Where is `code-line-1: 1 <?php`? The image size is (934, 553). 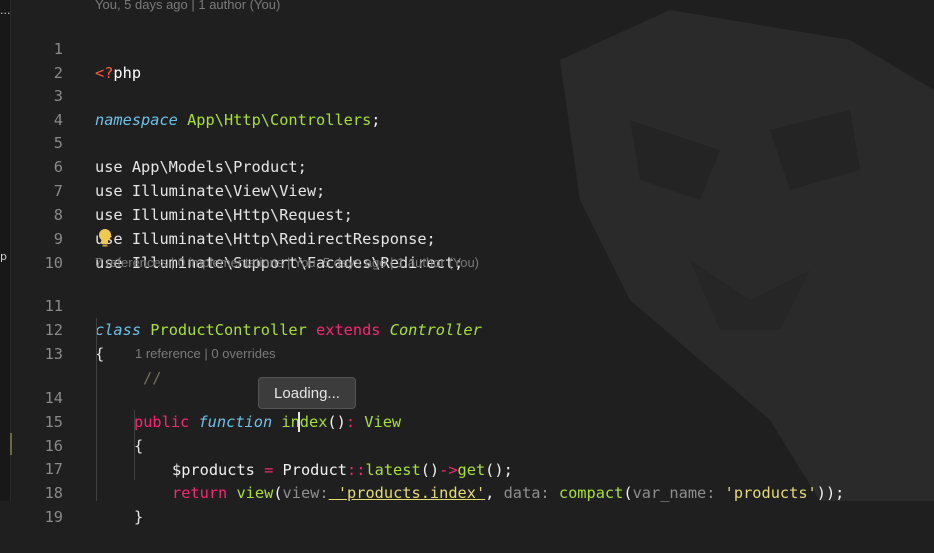
code-line-1: 1 <?php is located at coordinates (472, 47).